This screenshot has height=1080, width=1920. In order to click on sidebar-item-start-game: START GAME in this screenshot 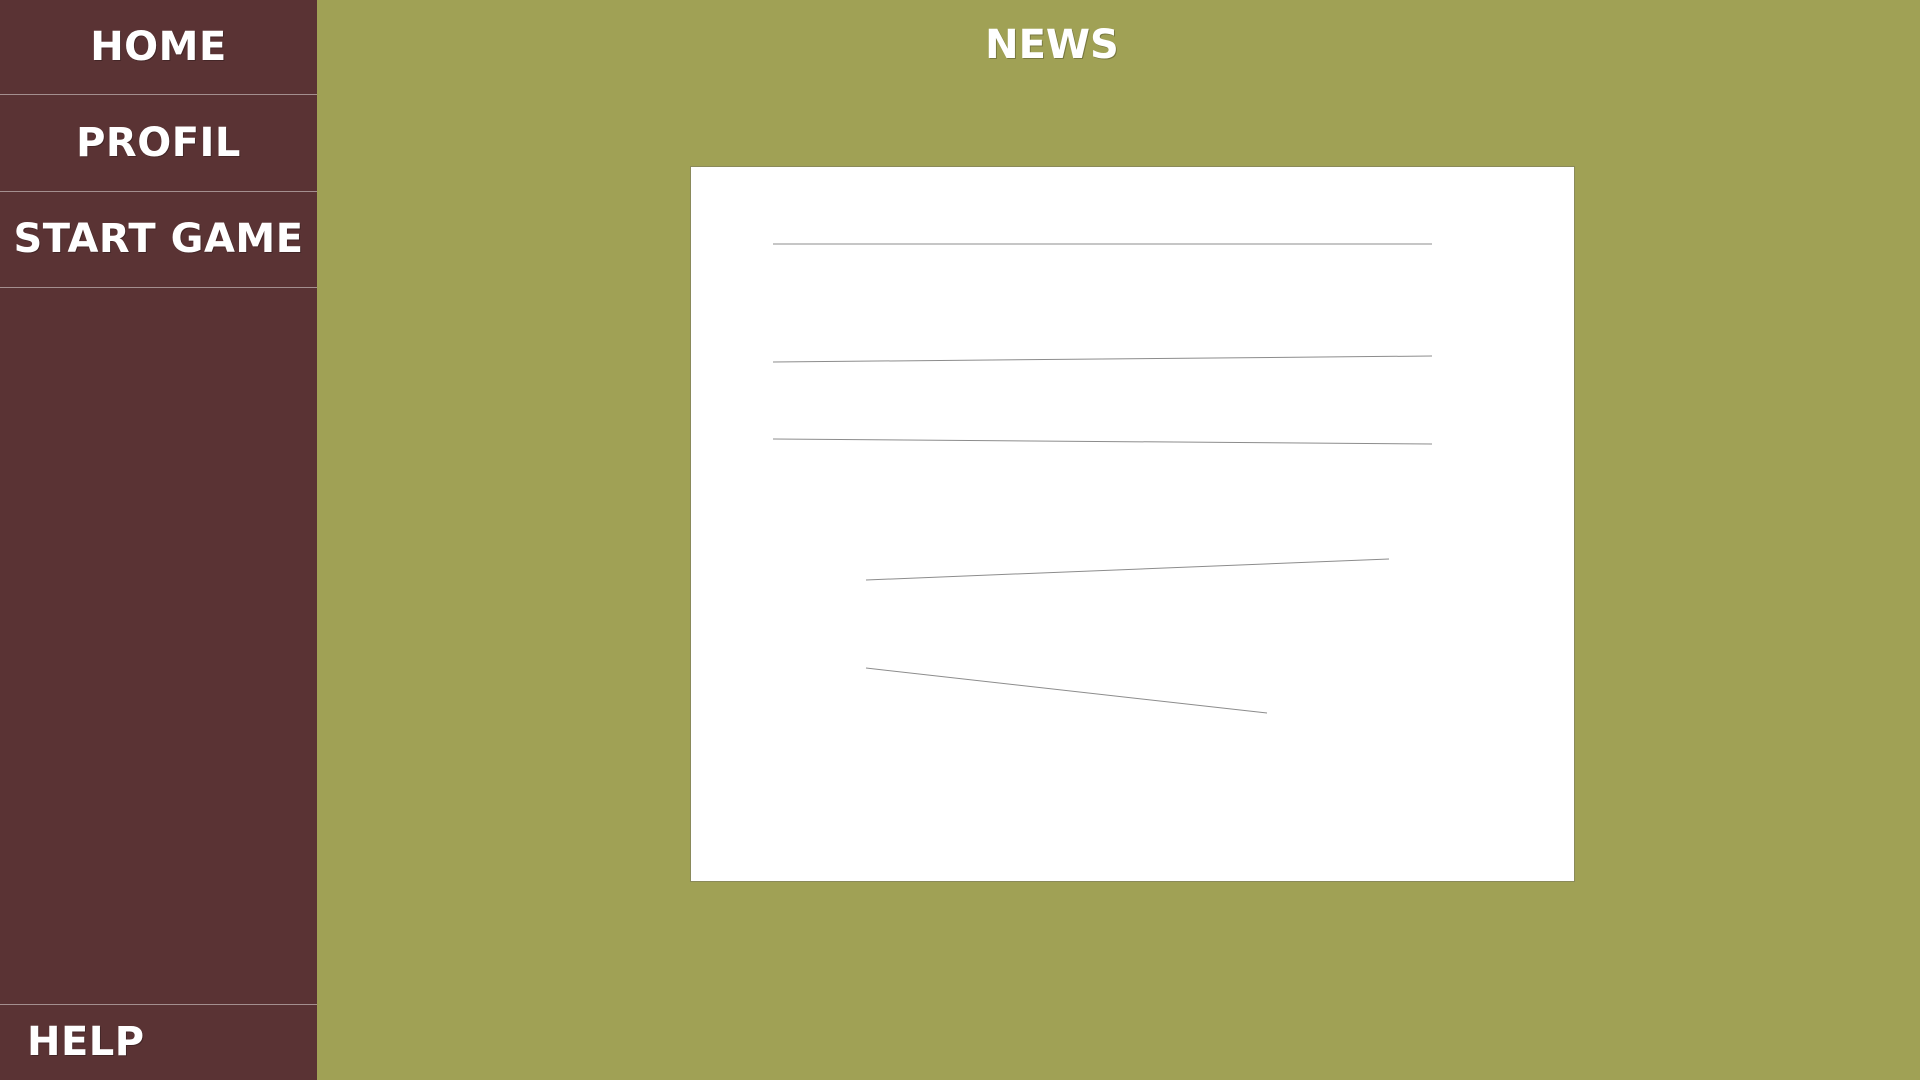, I will do `click(158, 239)`.